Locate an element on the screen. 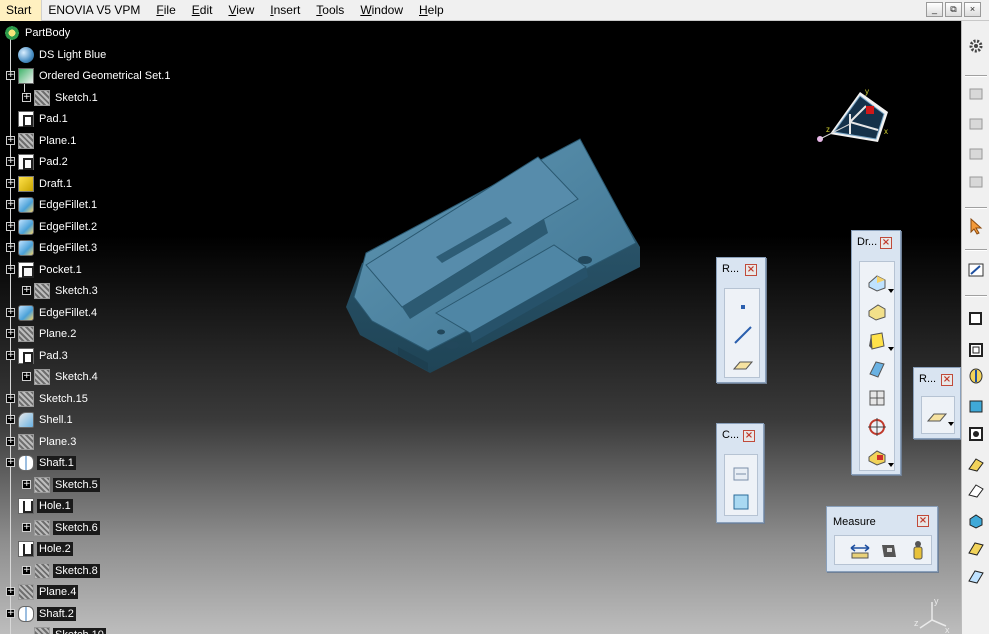 This screenshot has height=634, width=989. tree-node: Sketch.10 is located at coordinates (70, 630).